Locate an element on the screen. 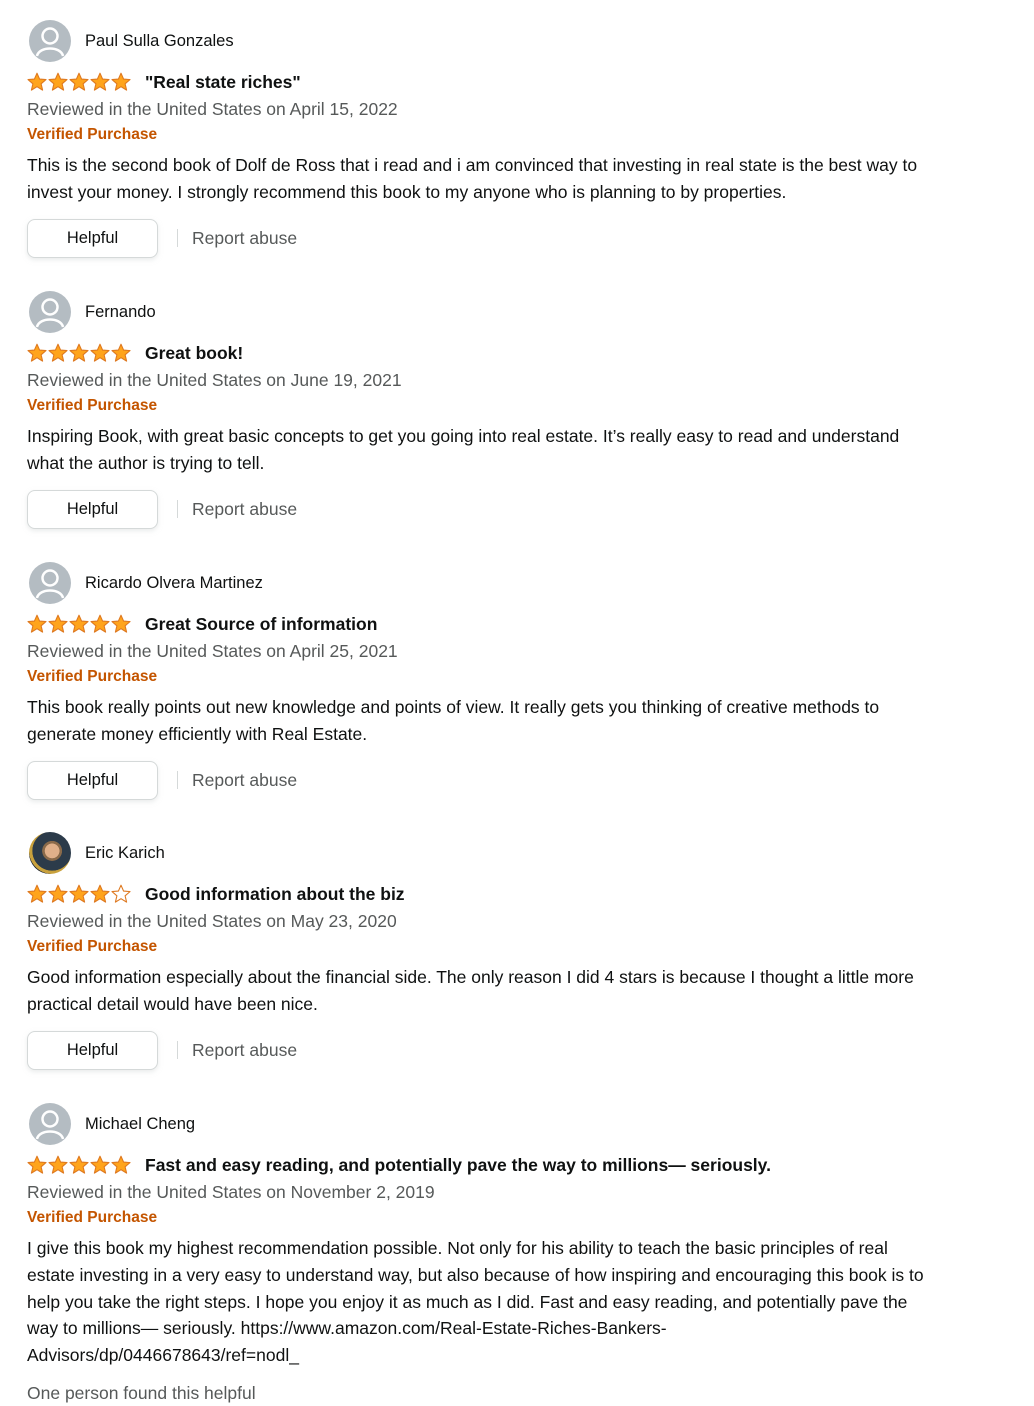  reviewer-name: Michael Cheng is located at coordinates (140, 1123).